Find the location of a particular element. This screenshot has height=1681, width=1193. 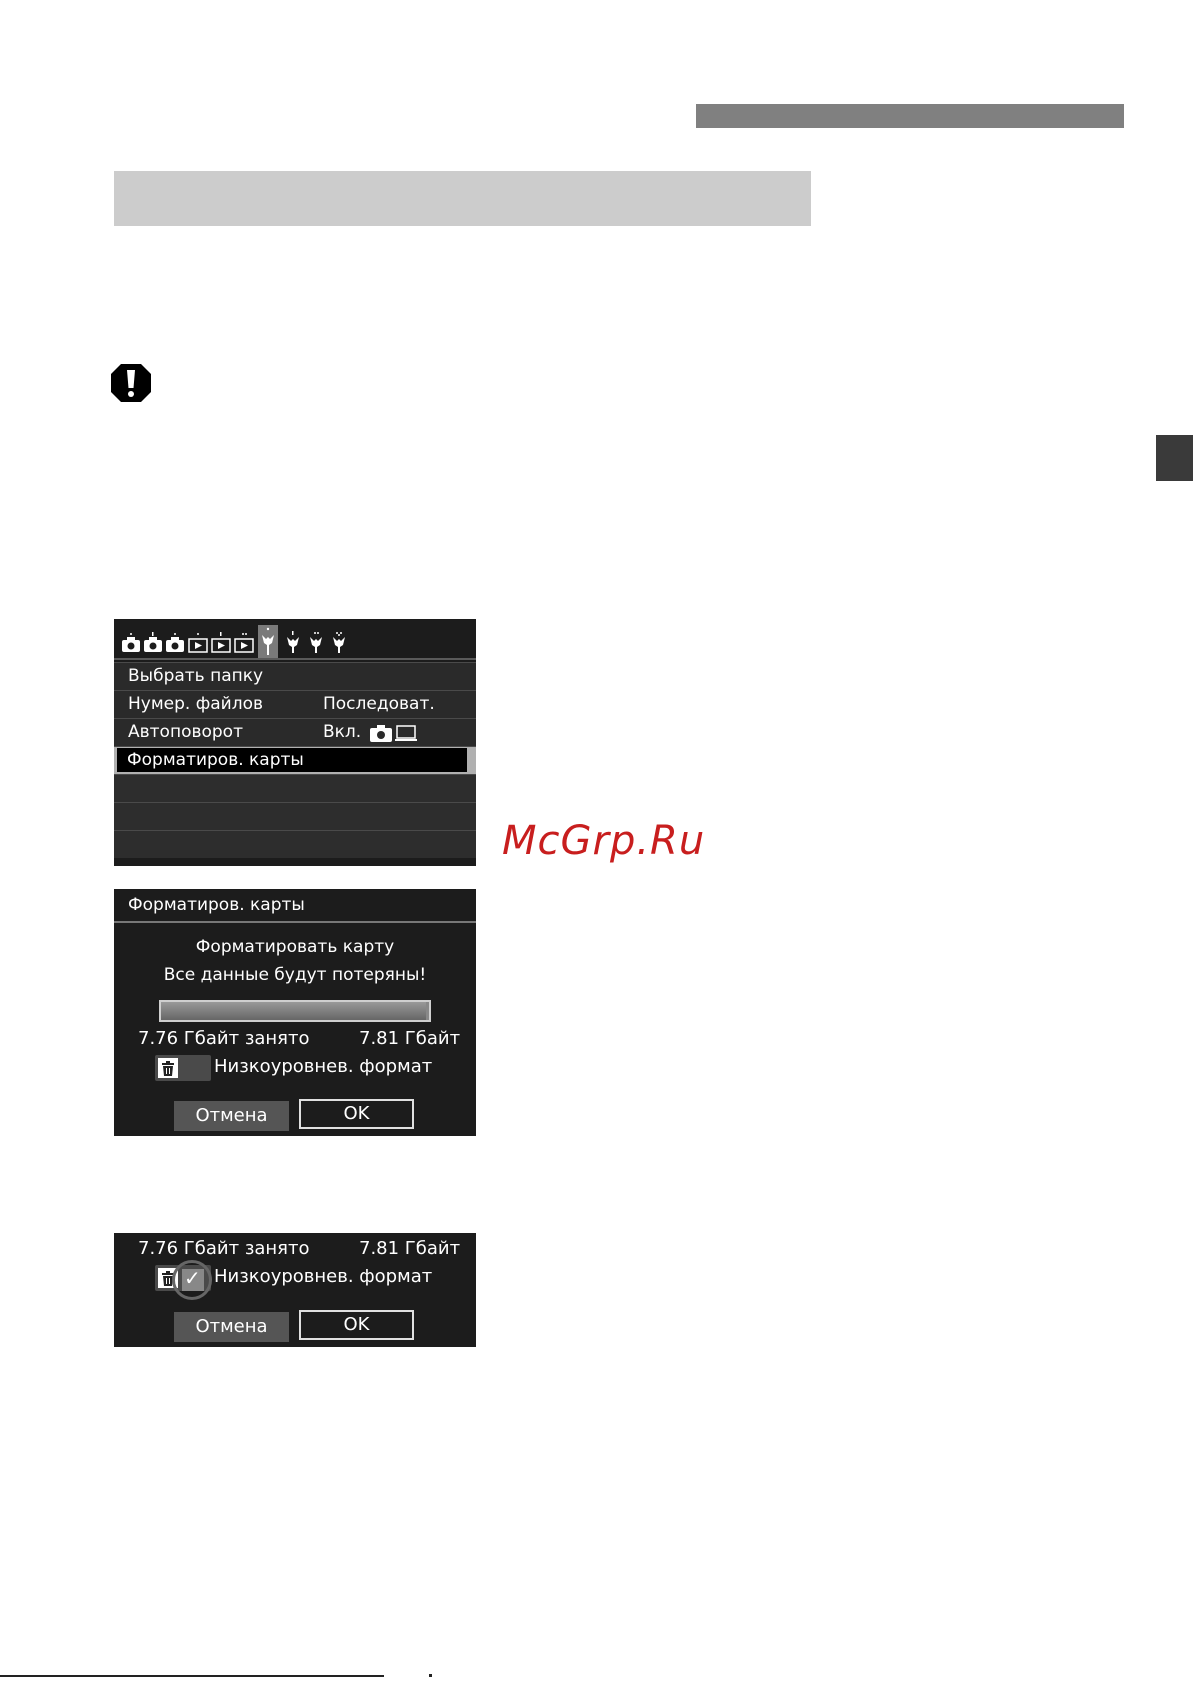

menu-tab-bar is located at coordinates (295, 639).